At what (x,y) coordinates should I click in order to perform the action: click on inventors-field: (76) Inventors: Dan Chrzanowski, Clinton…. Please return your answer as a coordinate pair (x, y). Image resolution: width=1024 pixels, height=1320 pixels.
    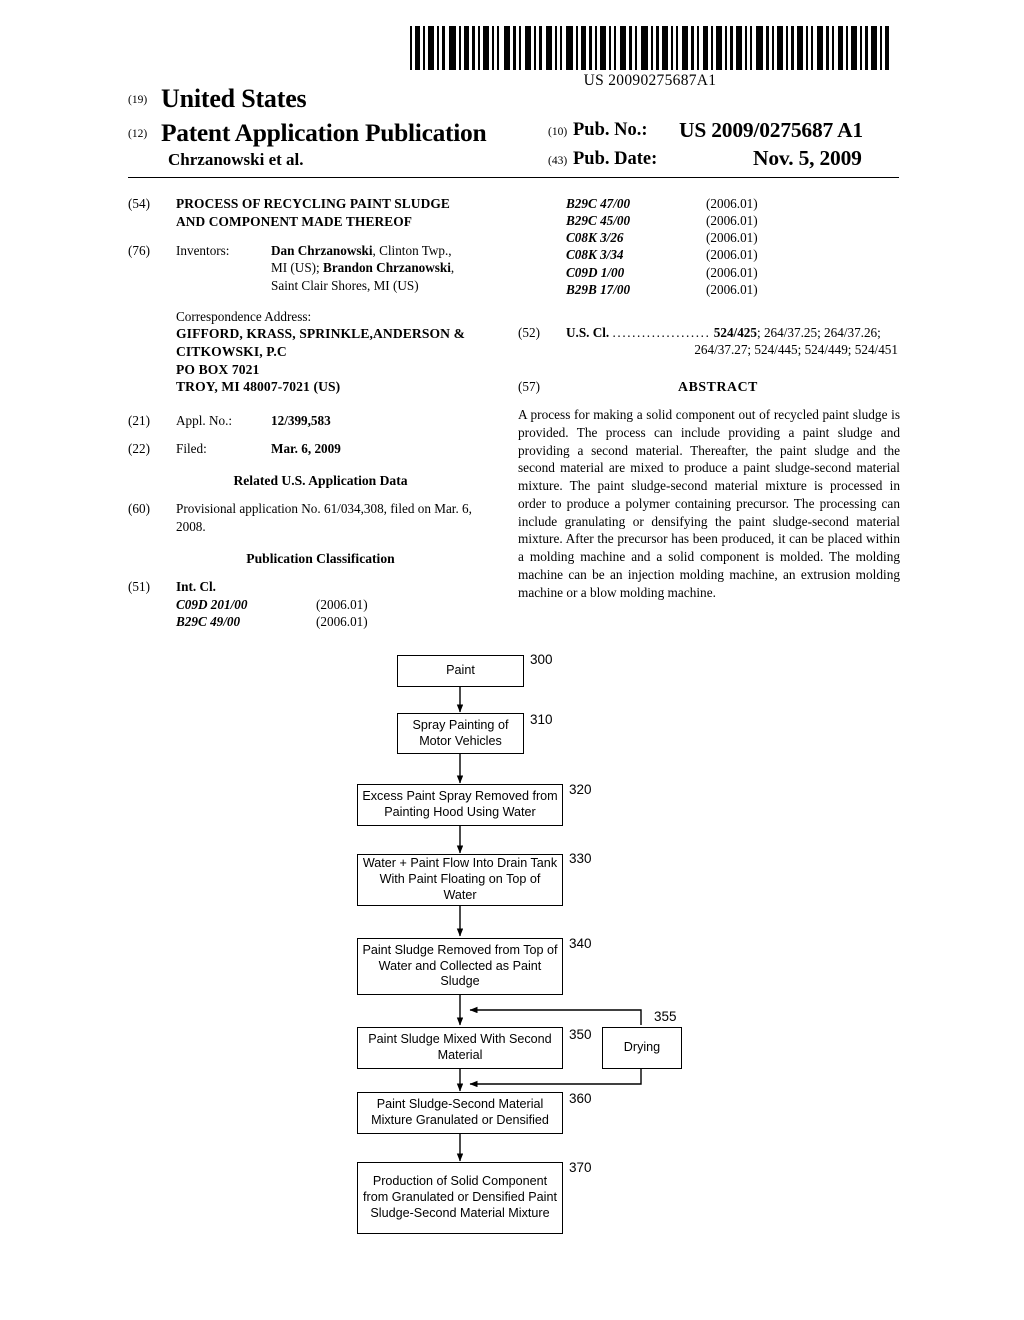
    Looking at the image, I should click on (315, 268).